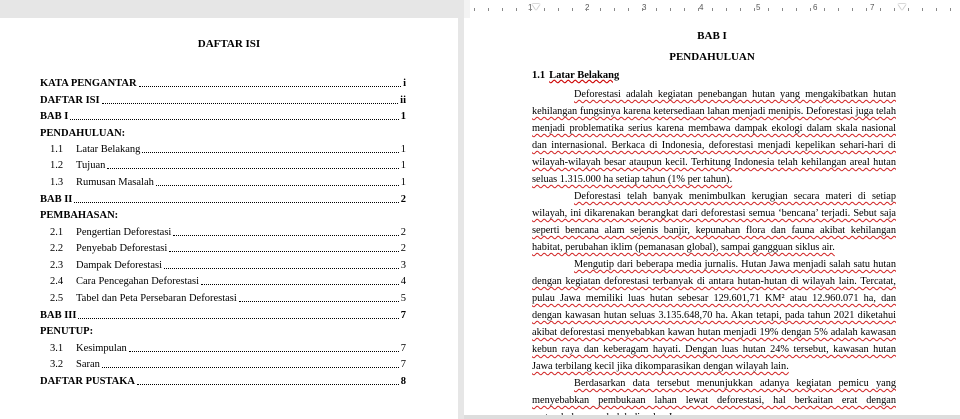 The width and height of the screenshot is (960, 419). I want to click on toc-entry-page: 3, so click(403, 265).